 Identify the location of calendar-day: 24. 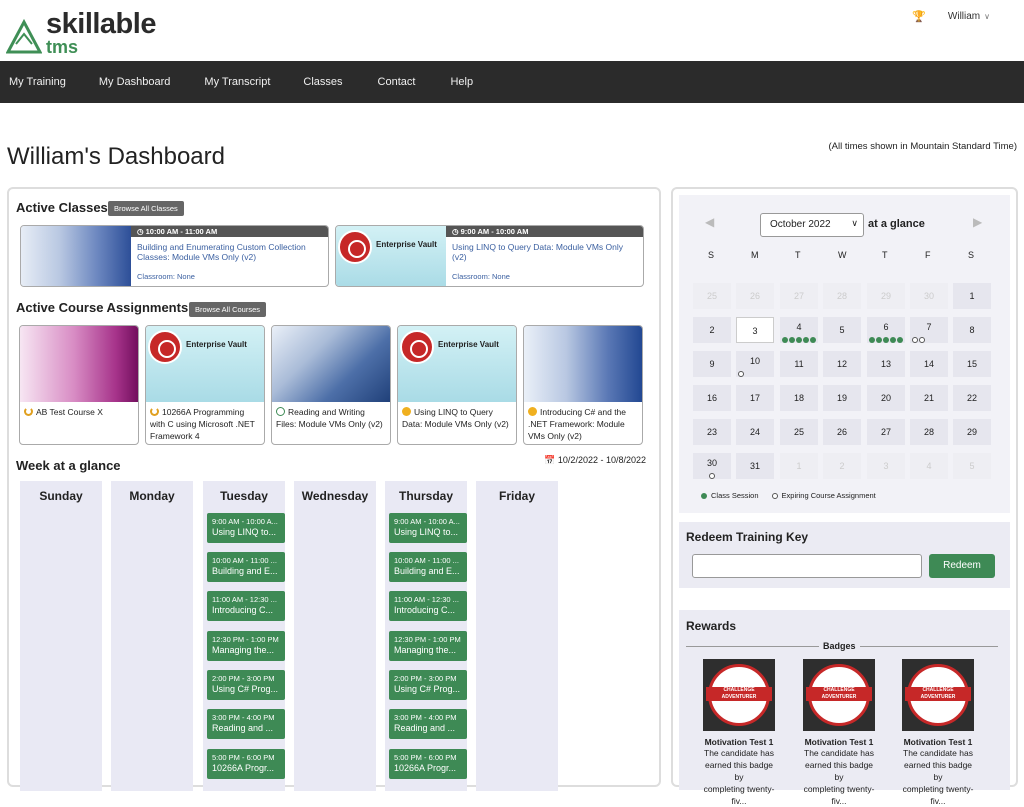
(755, 432).